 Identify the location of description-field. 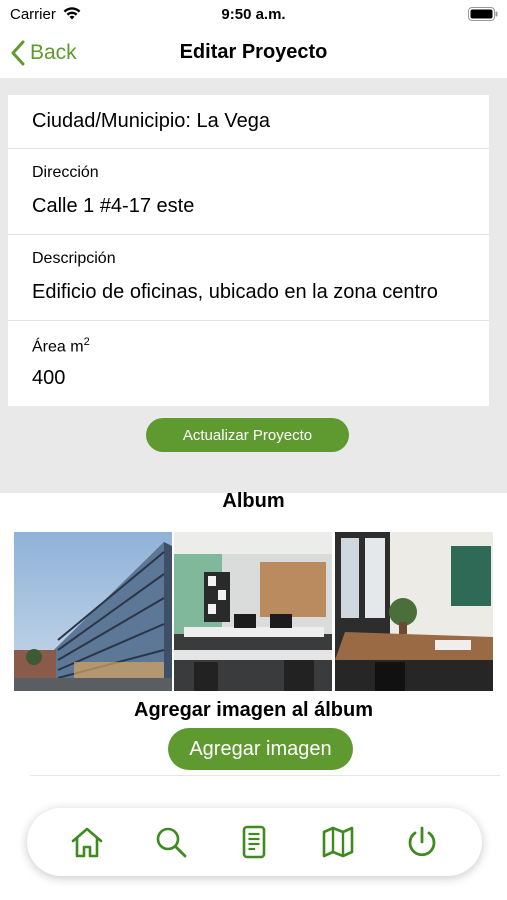
(248, 292).